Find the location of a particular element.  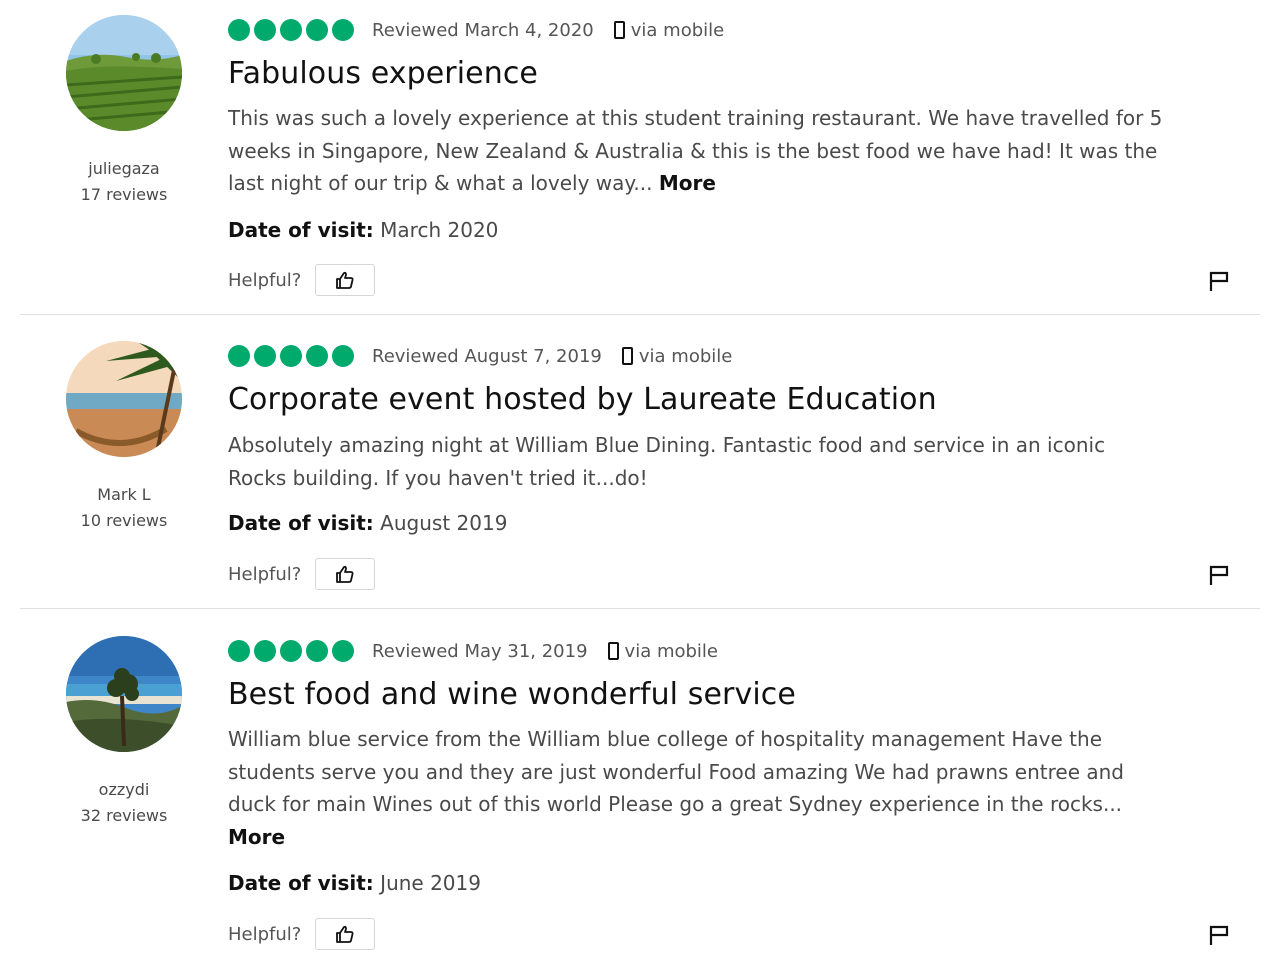

date-of-visit-label: Date of visit: is located at coordinates (301, 883).